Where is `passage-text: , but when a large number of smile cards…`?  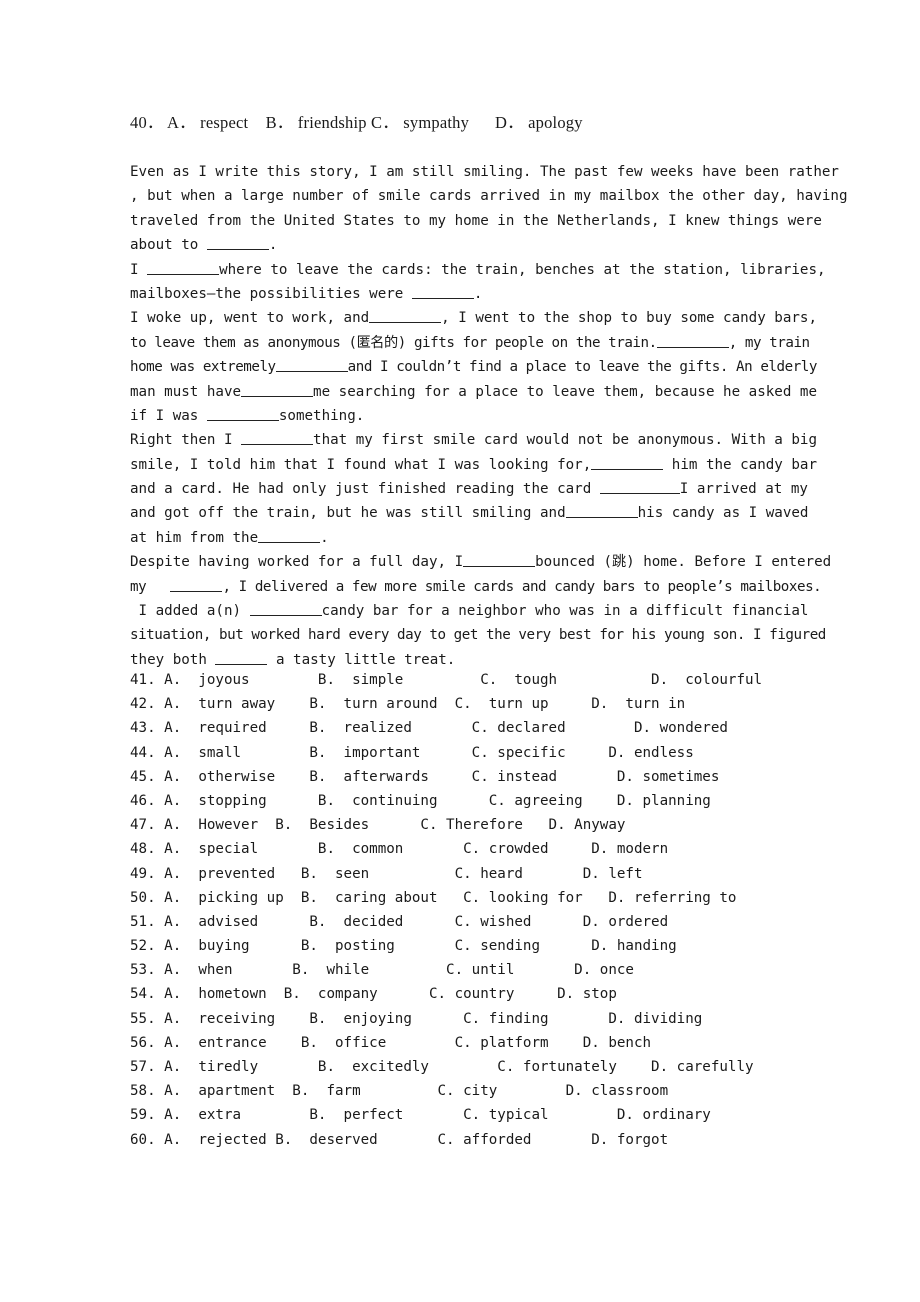 passage-text: , but when a large number of smile cards… is located at coordinates (489, 196).